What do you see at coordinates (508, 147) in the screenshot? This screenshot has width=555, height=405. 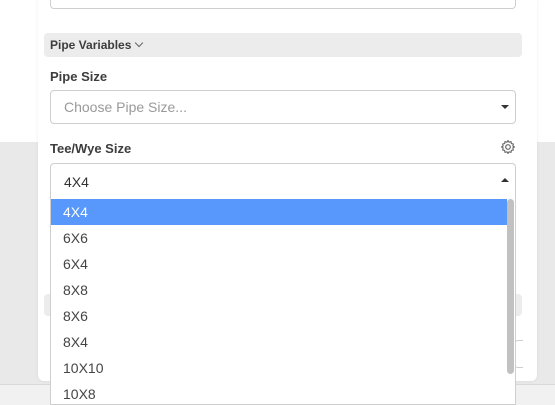 I see `gear-icon` at bounding box center [508, 147].